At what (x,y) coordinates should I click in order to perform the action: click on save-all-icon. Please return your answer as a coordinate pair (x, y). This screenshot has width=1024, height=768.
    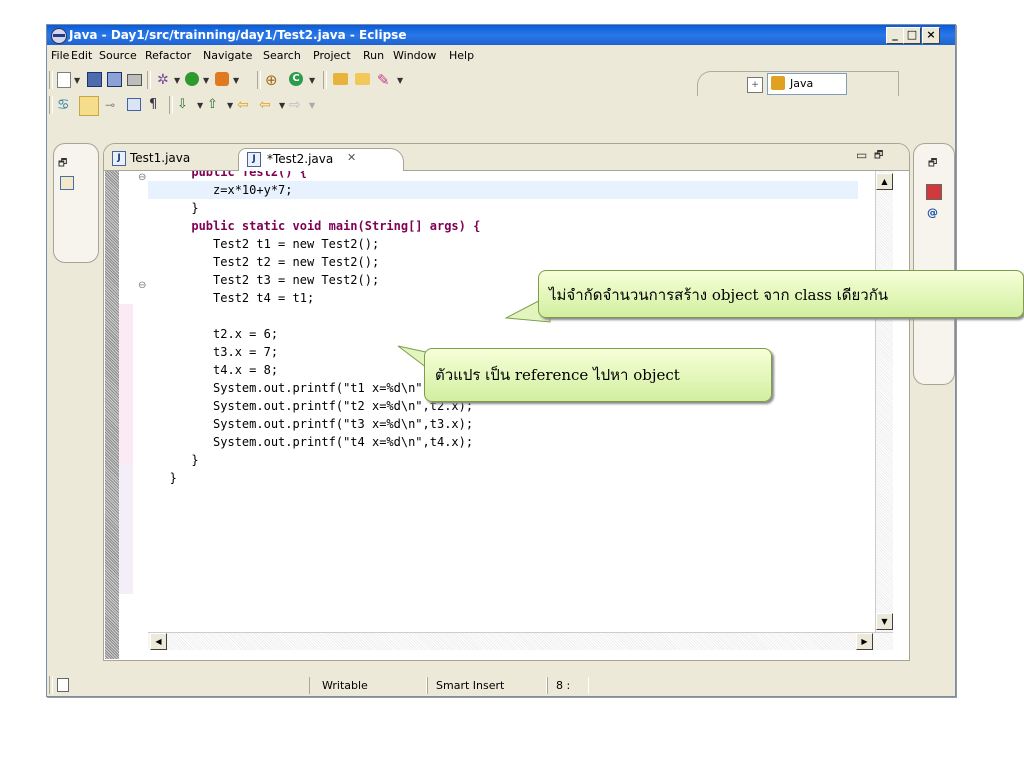
    Looking at the image, I should click on (114, 79).